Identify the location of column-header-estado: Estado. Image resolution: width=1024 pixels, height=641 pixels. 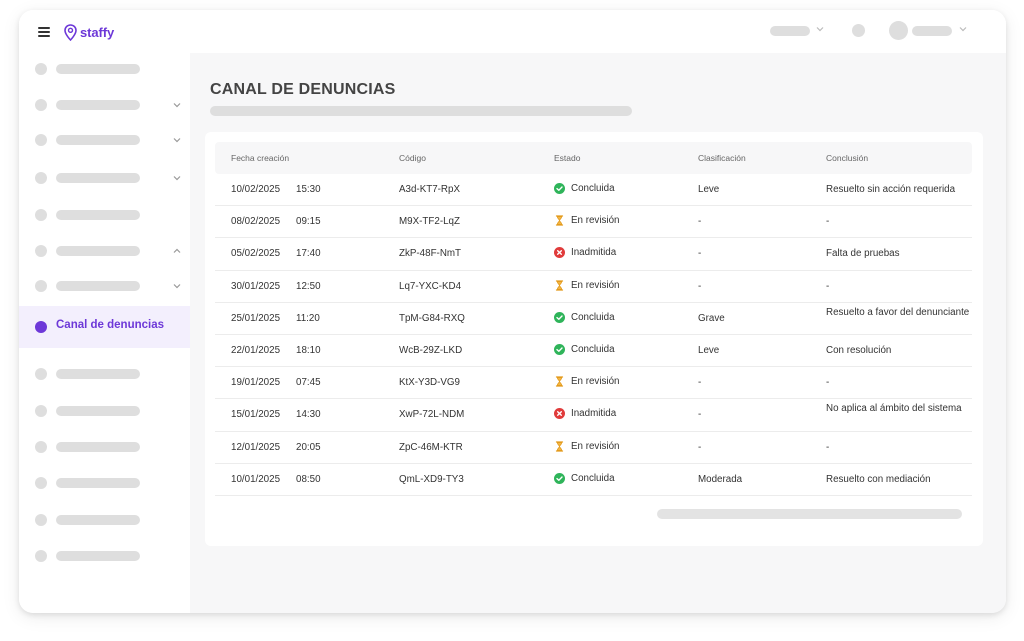
(567, 158).